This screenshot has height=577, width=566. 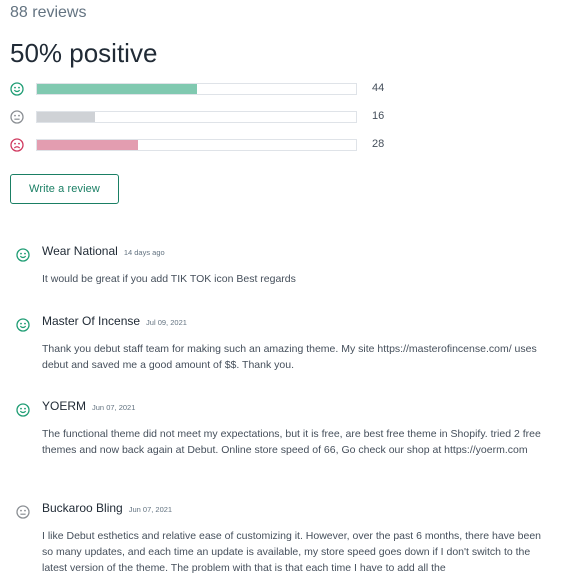 I want to click on rating-row-negative: 28, so click(x=210, y=145).